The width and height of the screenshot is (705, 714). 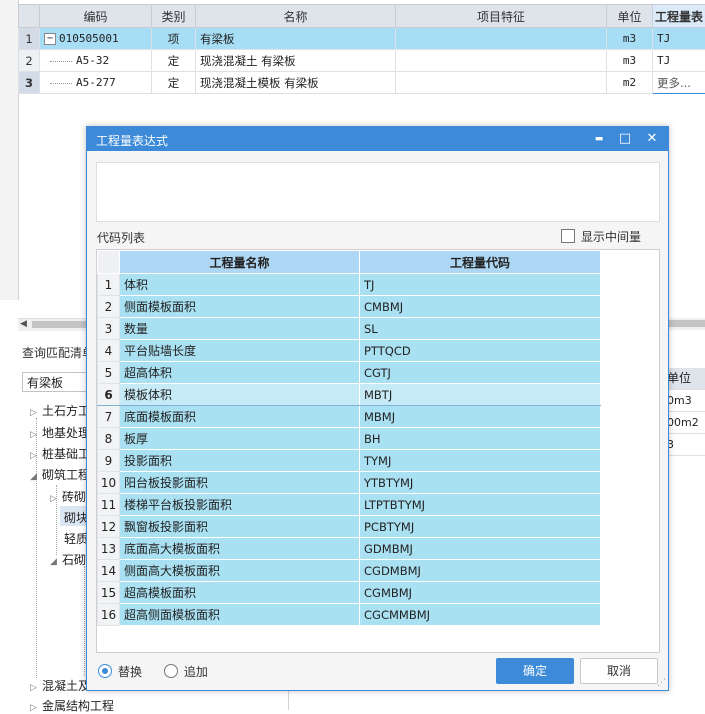 I want to click on scrollbar-thumb, so click(x=686, y=323).